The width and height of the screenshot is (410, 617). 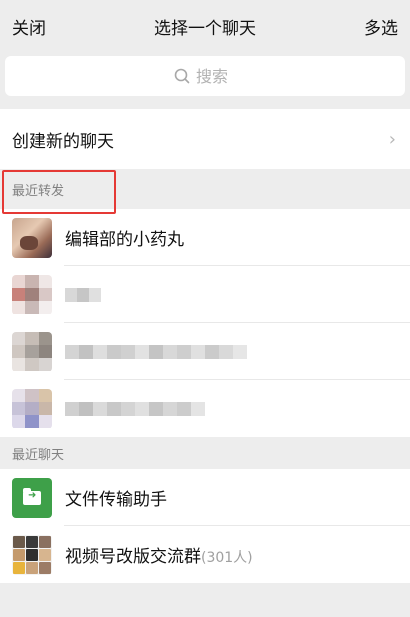 What do you see at coordinates (205, 497) in the screenshot?
I see `list-item: 文件传输助手` at bounding box center [205, 497].